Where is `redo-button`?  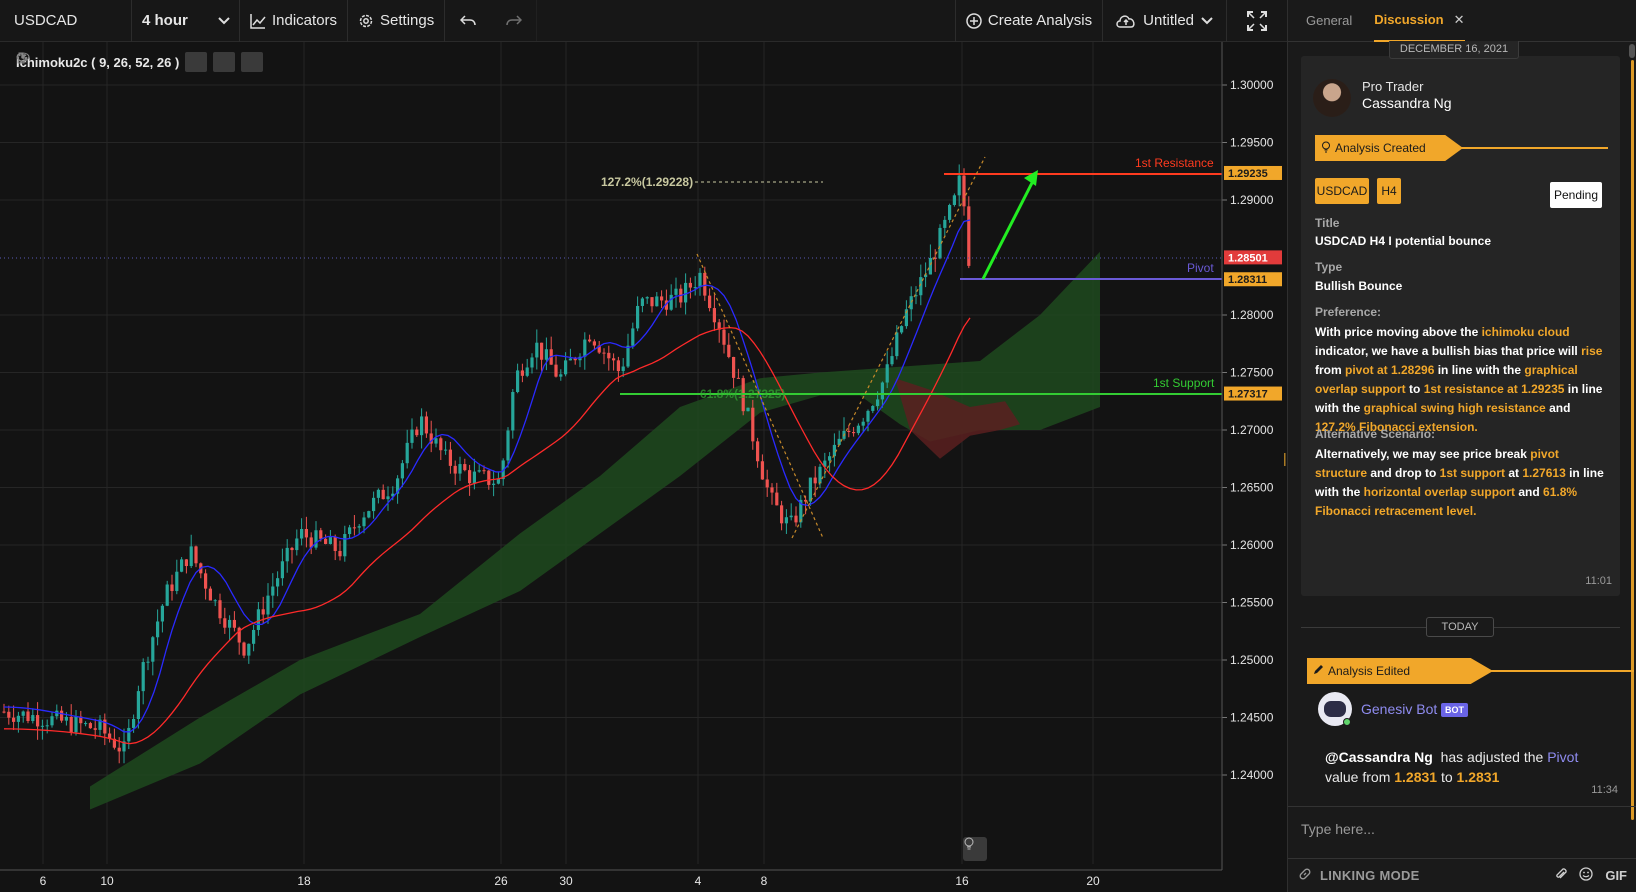
redo-button is located at coordinates (514, 21).